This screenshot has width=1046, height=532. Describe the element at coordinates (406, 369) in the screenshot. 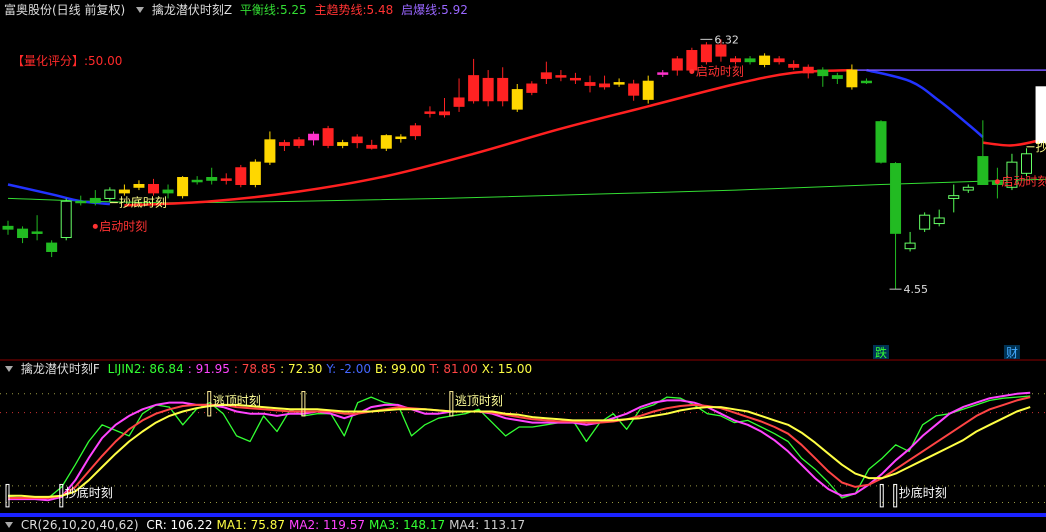

I see `sub-legend-value-5: 99.00` at that location.